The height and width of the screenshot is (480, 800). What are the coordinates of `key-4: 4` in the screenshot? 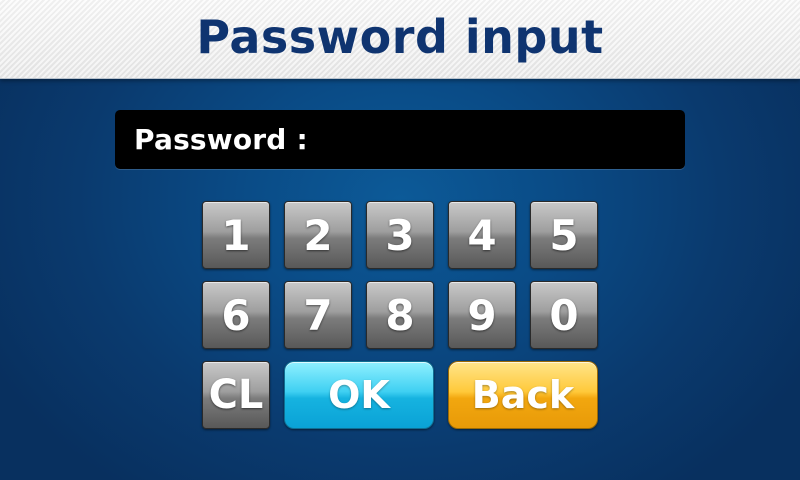 It's located at (482, 235).